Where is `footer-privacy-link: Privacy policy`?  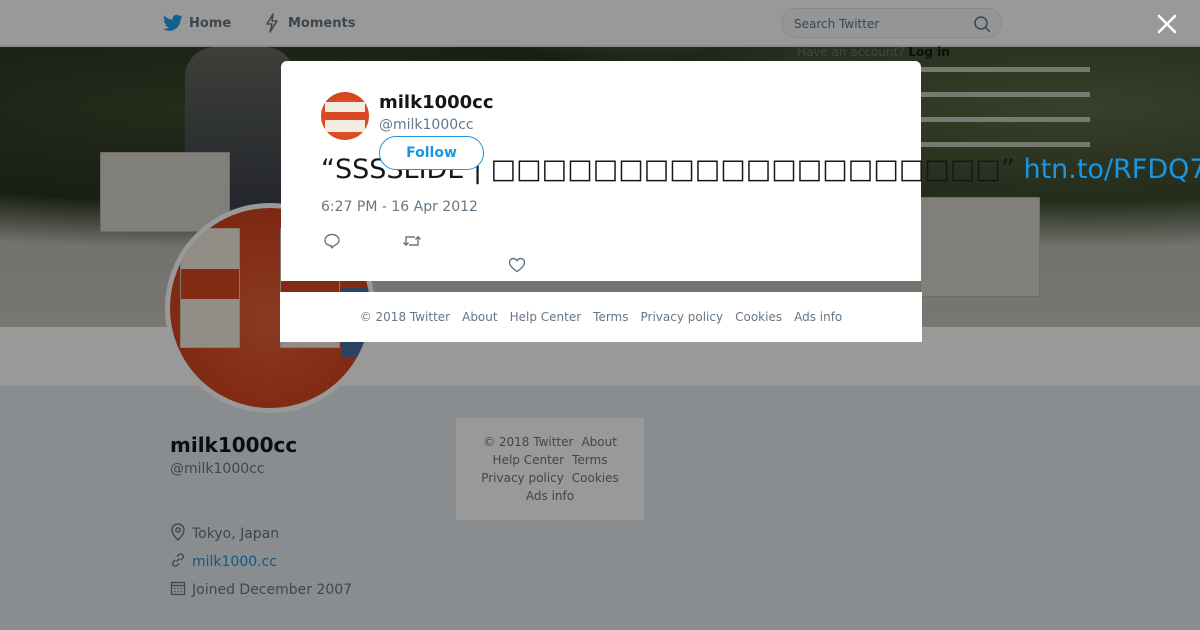 footer-privacy-link: Privacy policy is located at coordinates (682, 317).